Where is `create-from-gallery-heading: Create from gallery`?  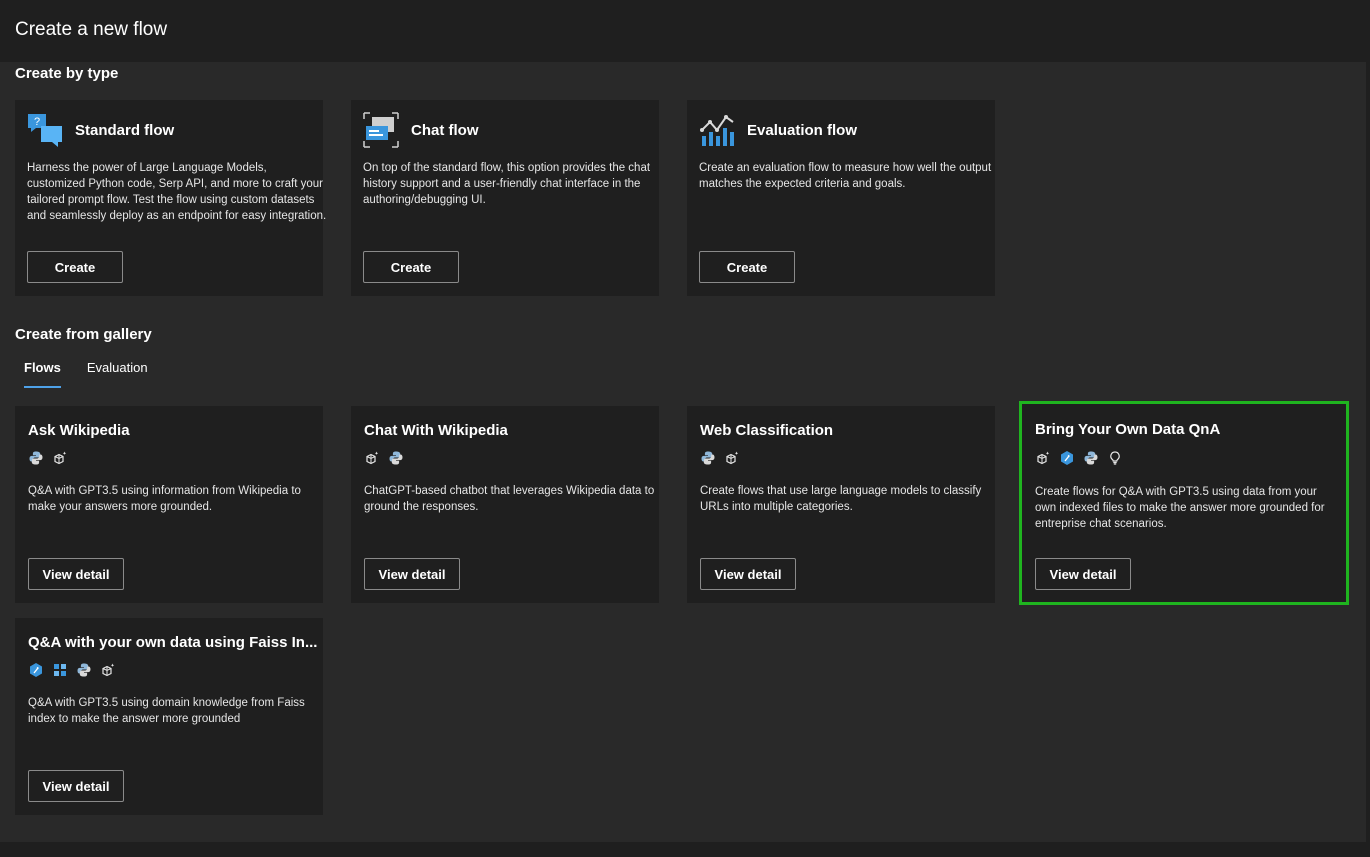
create-from-gallery-heading: Create from gallery is located at coordinates (83, 334).